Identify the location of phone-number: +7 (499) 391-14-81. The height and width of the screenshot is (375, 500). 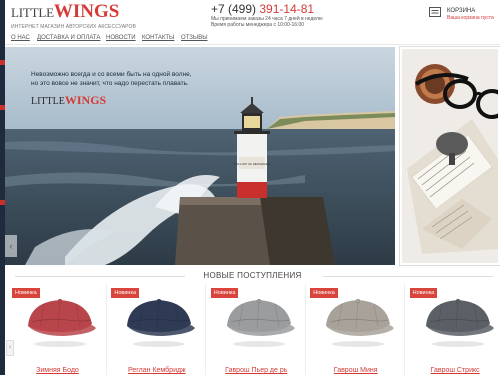
(262, 9).